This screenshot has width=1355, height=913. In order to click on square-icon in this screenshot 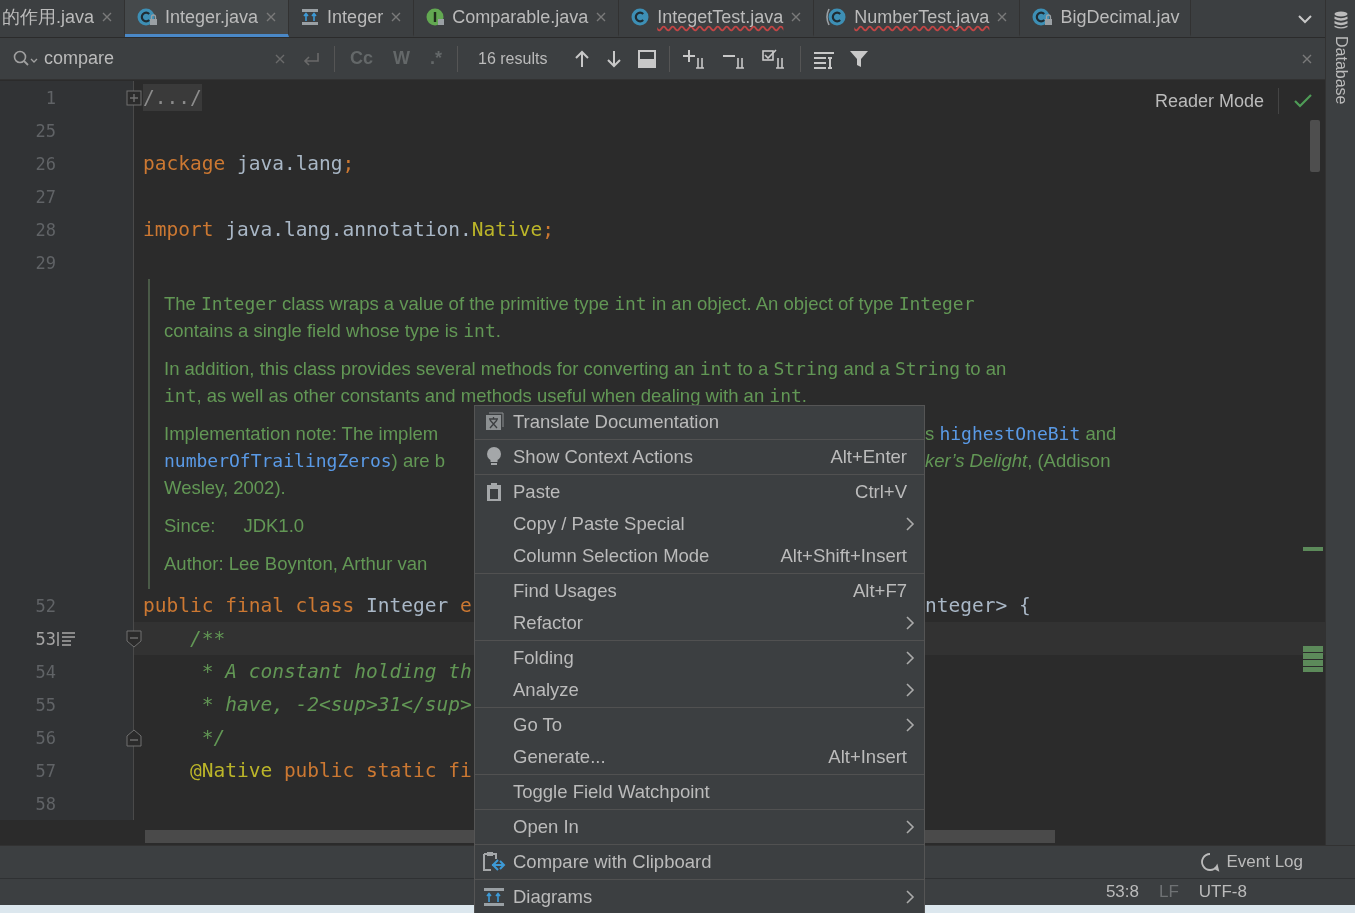, I will do `click(647, 58)`.